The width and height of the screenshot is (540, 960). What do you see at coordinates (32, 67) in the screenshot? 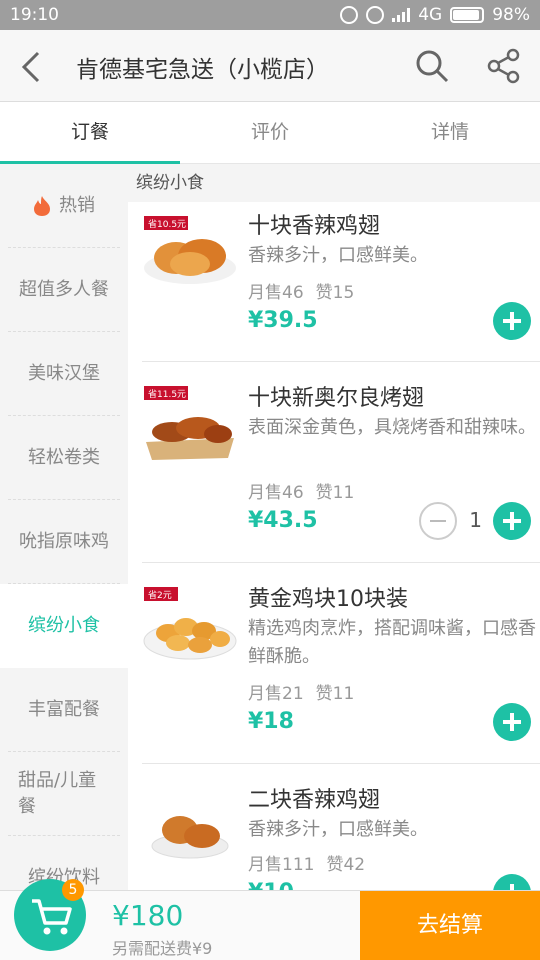
I see `back-arrow-icon` at bounding box center [32, 67].